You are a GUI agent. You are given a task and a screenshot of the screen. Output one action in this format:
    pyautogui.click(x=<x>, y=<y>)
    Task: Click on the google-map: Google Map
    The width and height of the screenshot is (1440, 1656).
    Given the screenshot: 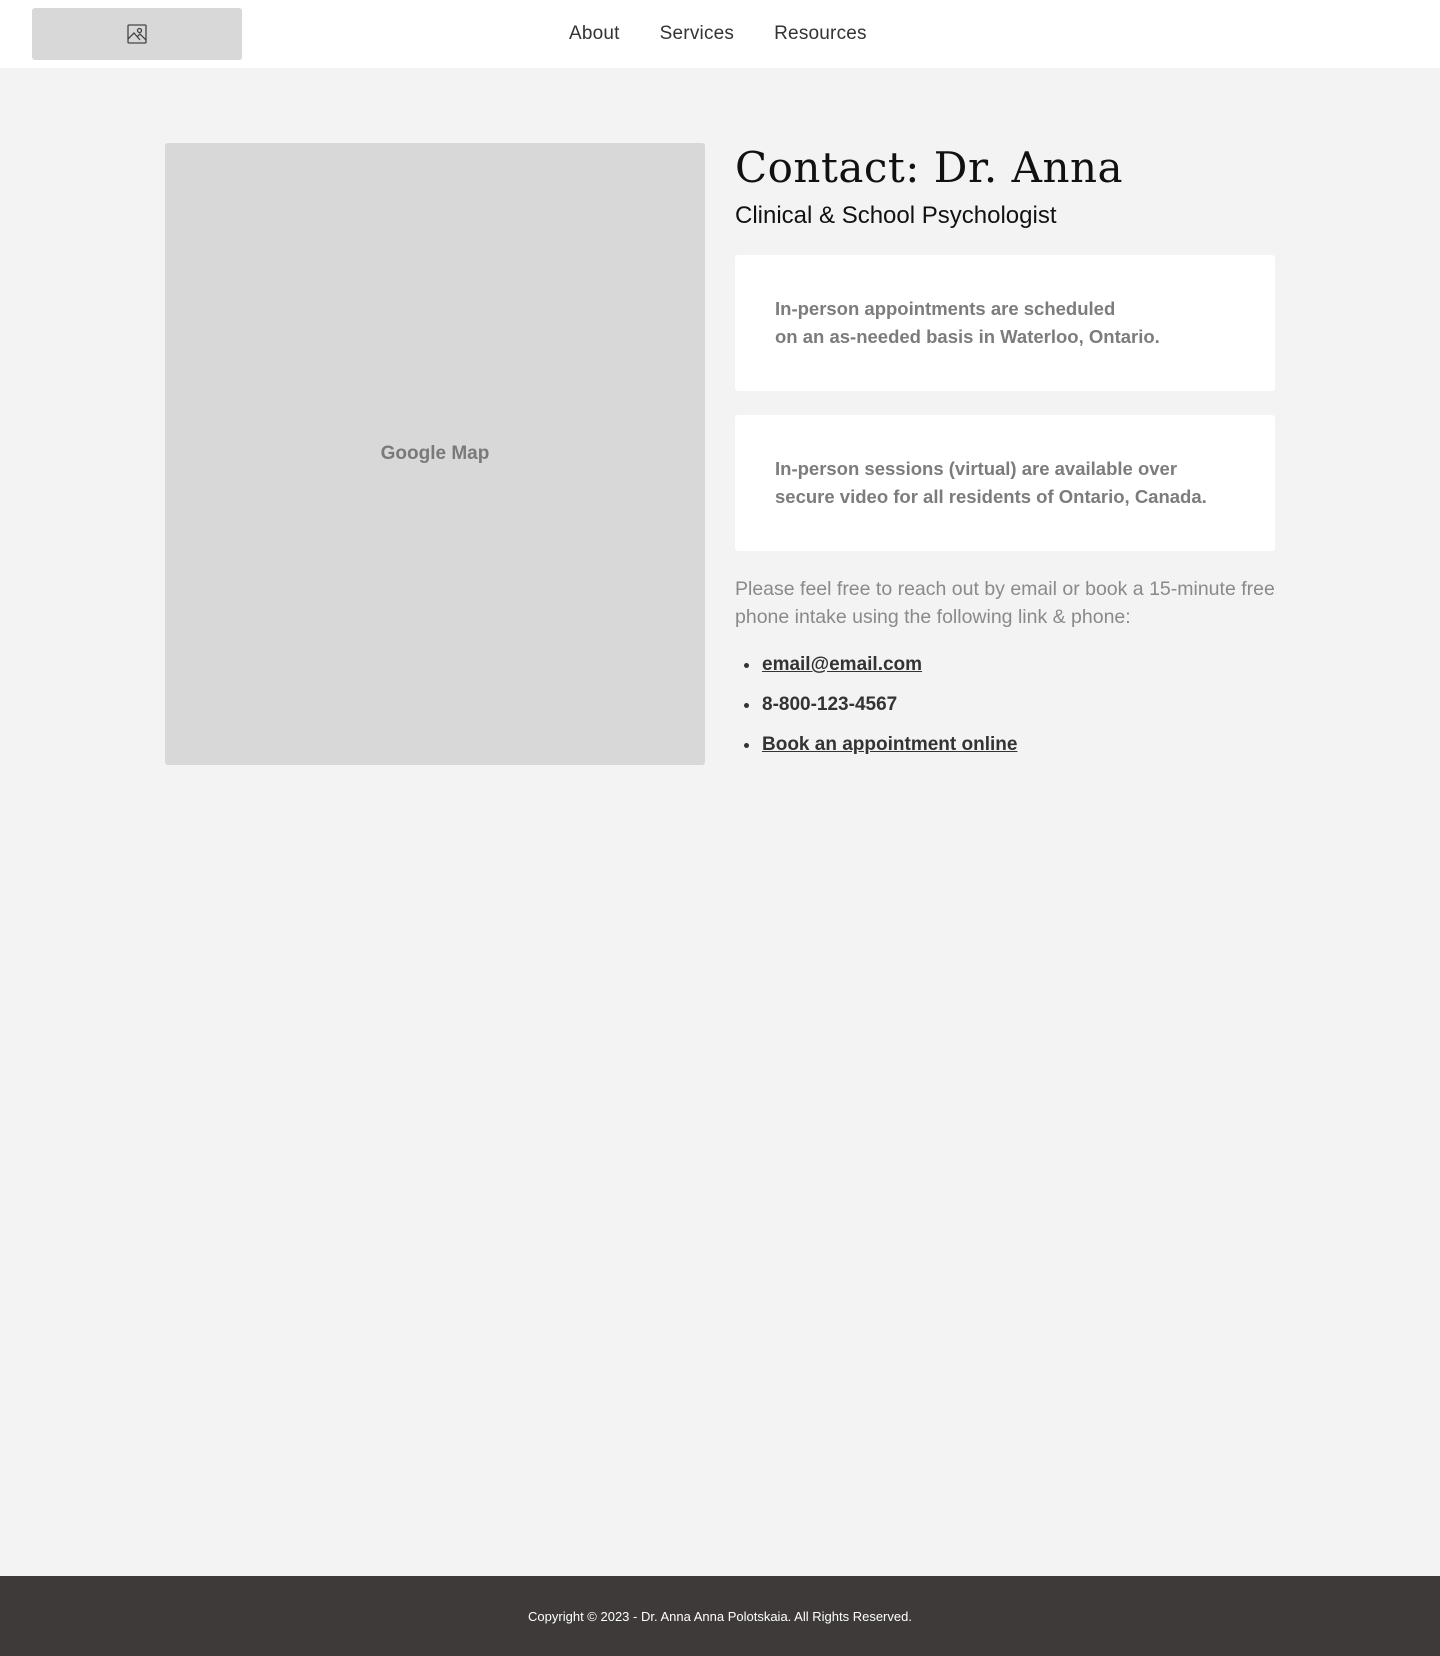 What is the action you would take?
    pyautogui.click(x=435, y=454)
    